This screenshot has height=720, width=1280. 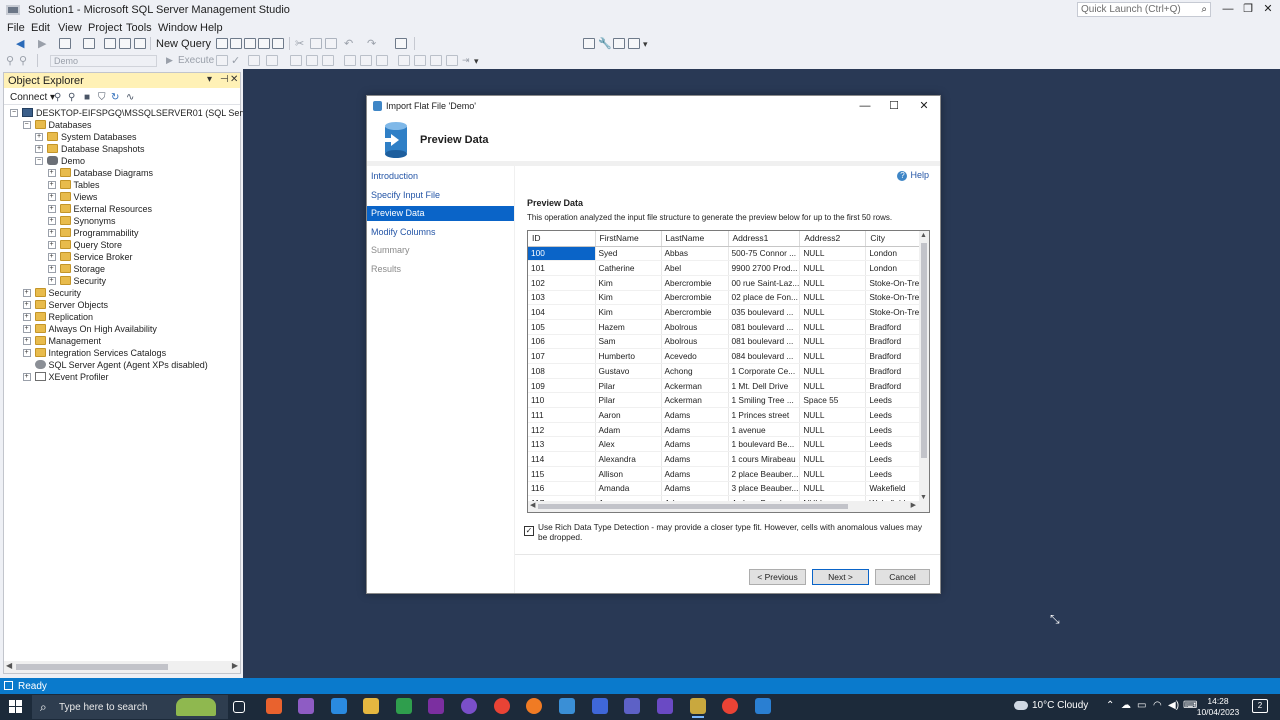 I want to click on table-cell: 1 avenue, so click(x=764, y=430).